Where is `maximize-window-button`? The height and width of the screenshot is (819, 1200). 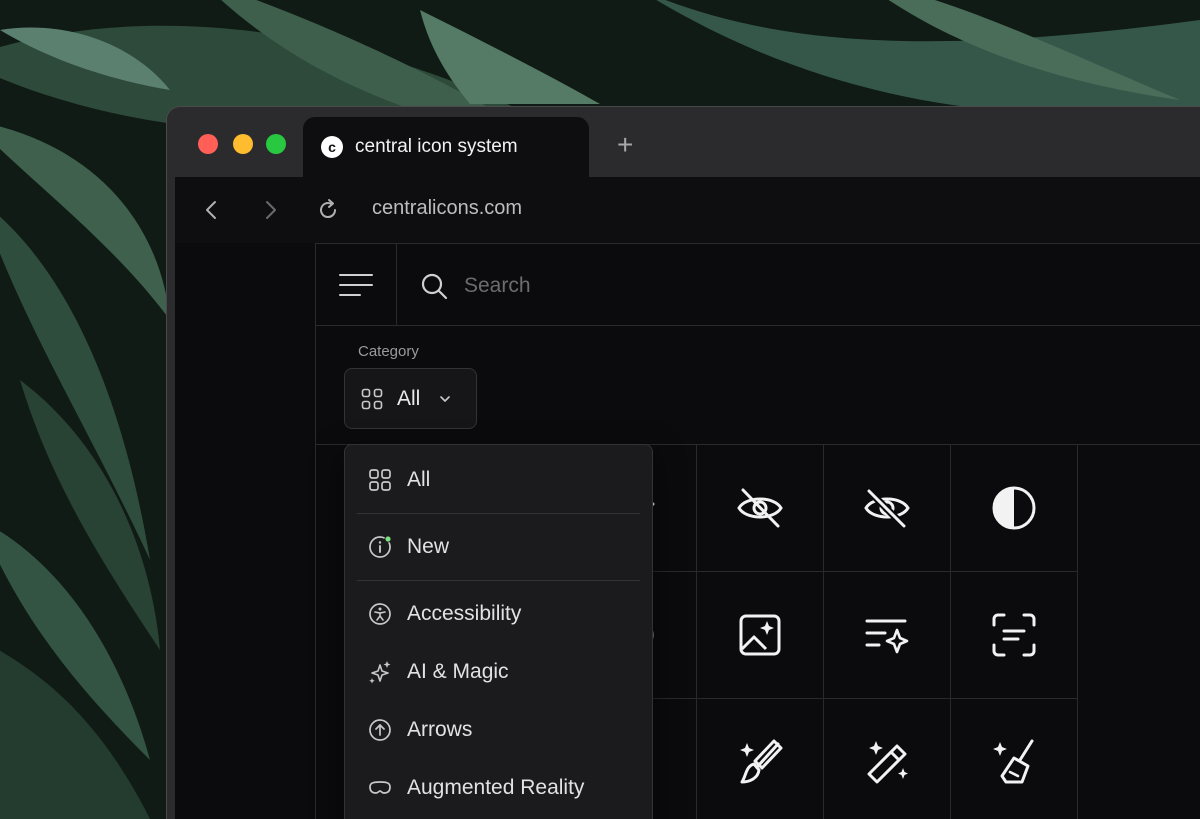 maximize-window-button is located at coordinates (276, 144).